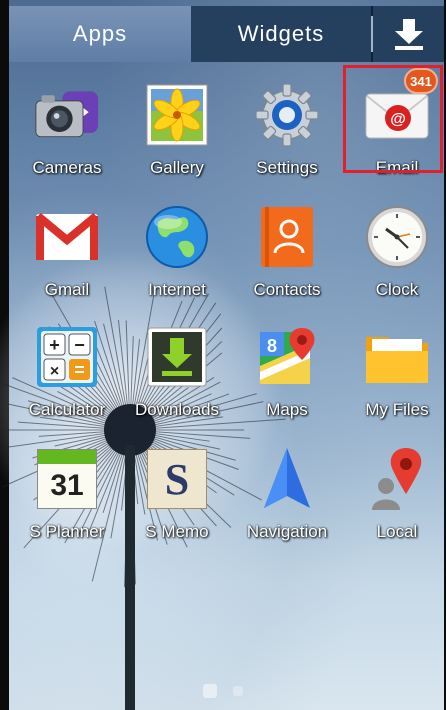  Describe the element at coordinates (177, 409) in the screenshot. I see `app-label: Downloads` at that location.